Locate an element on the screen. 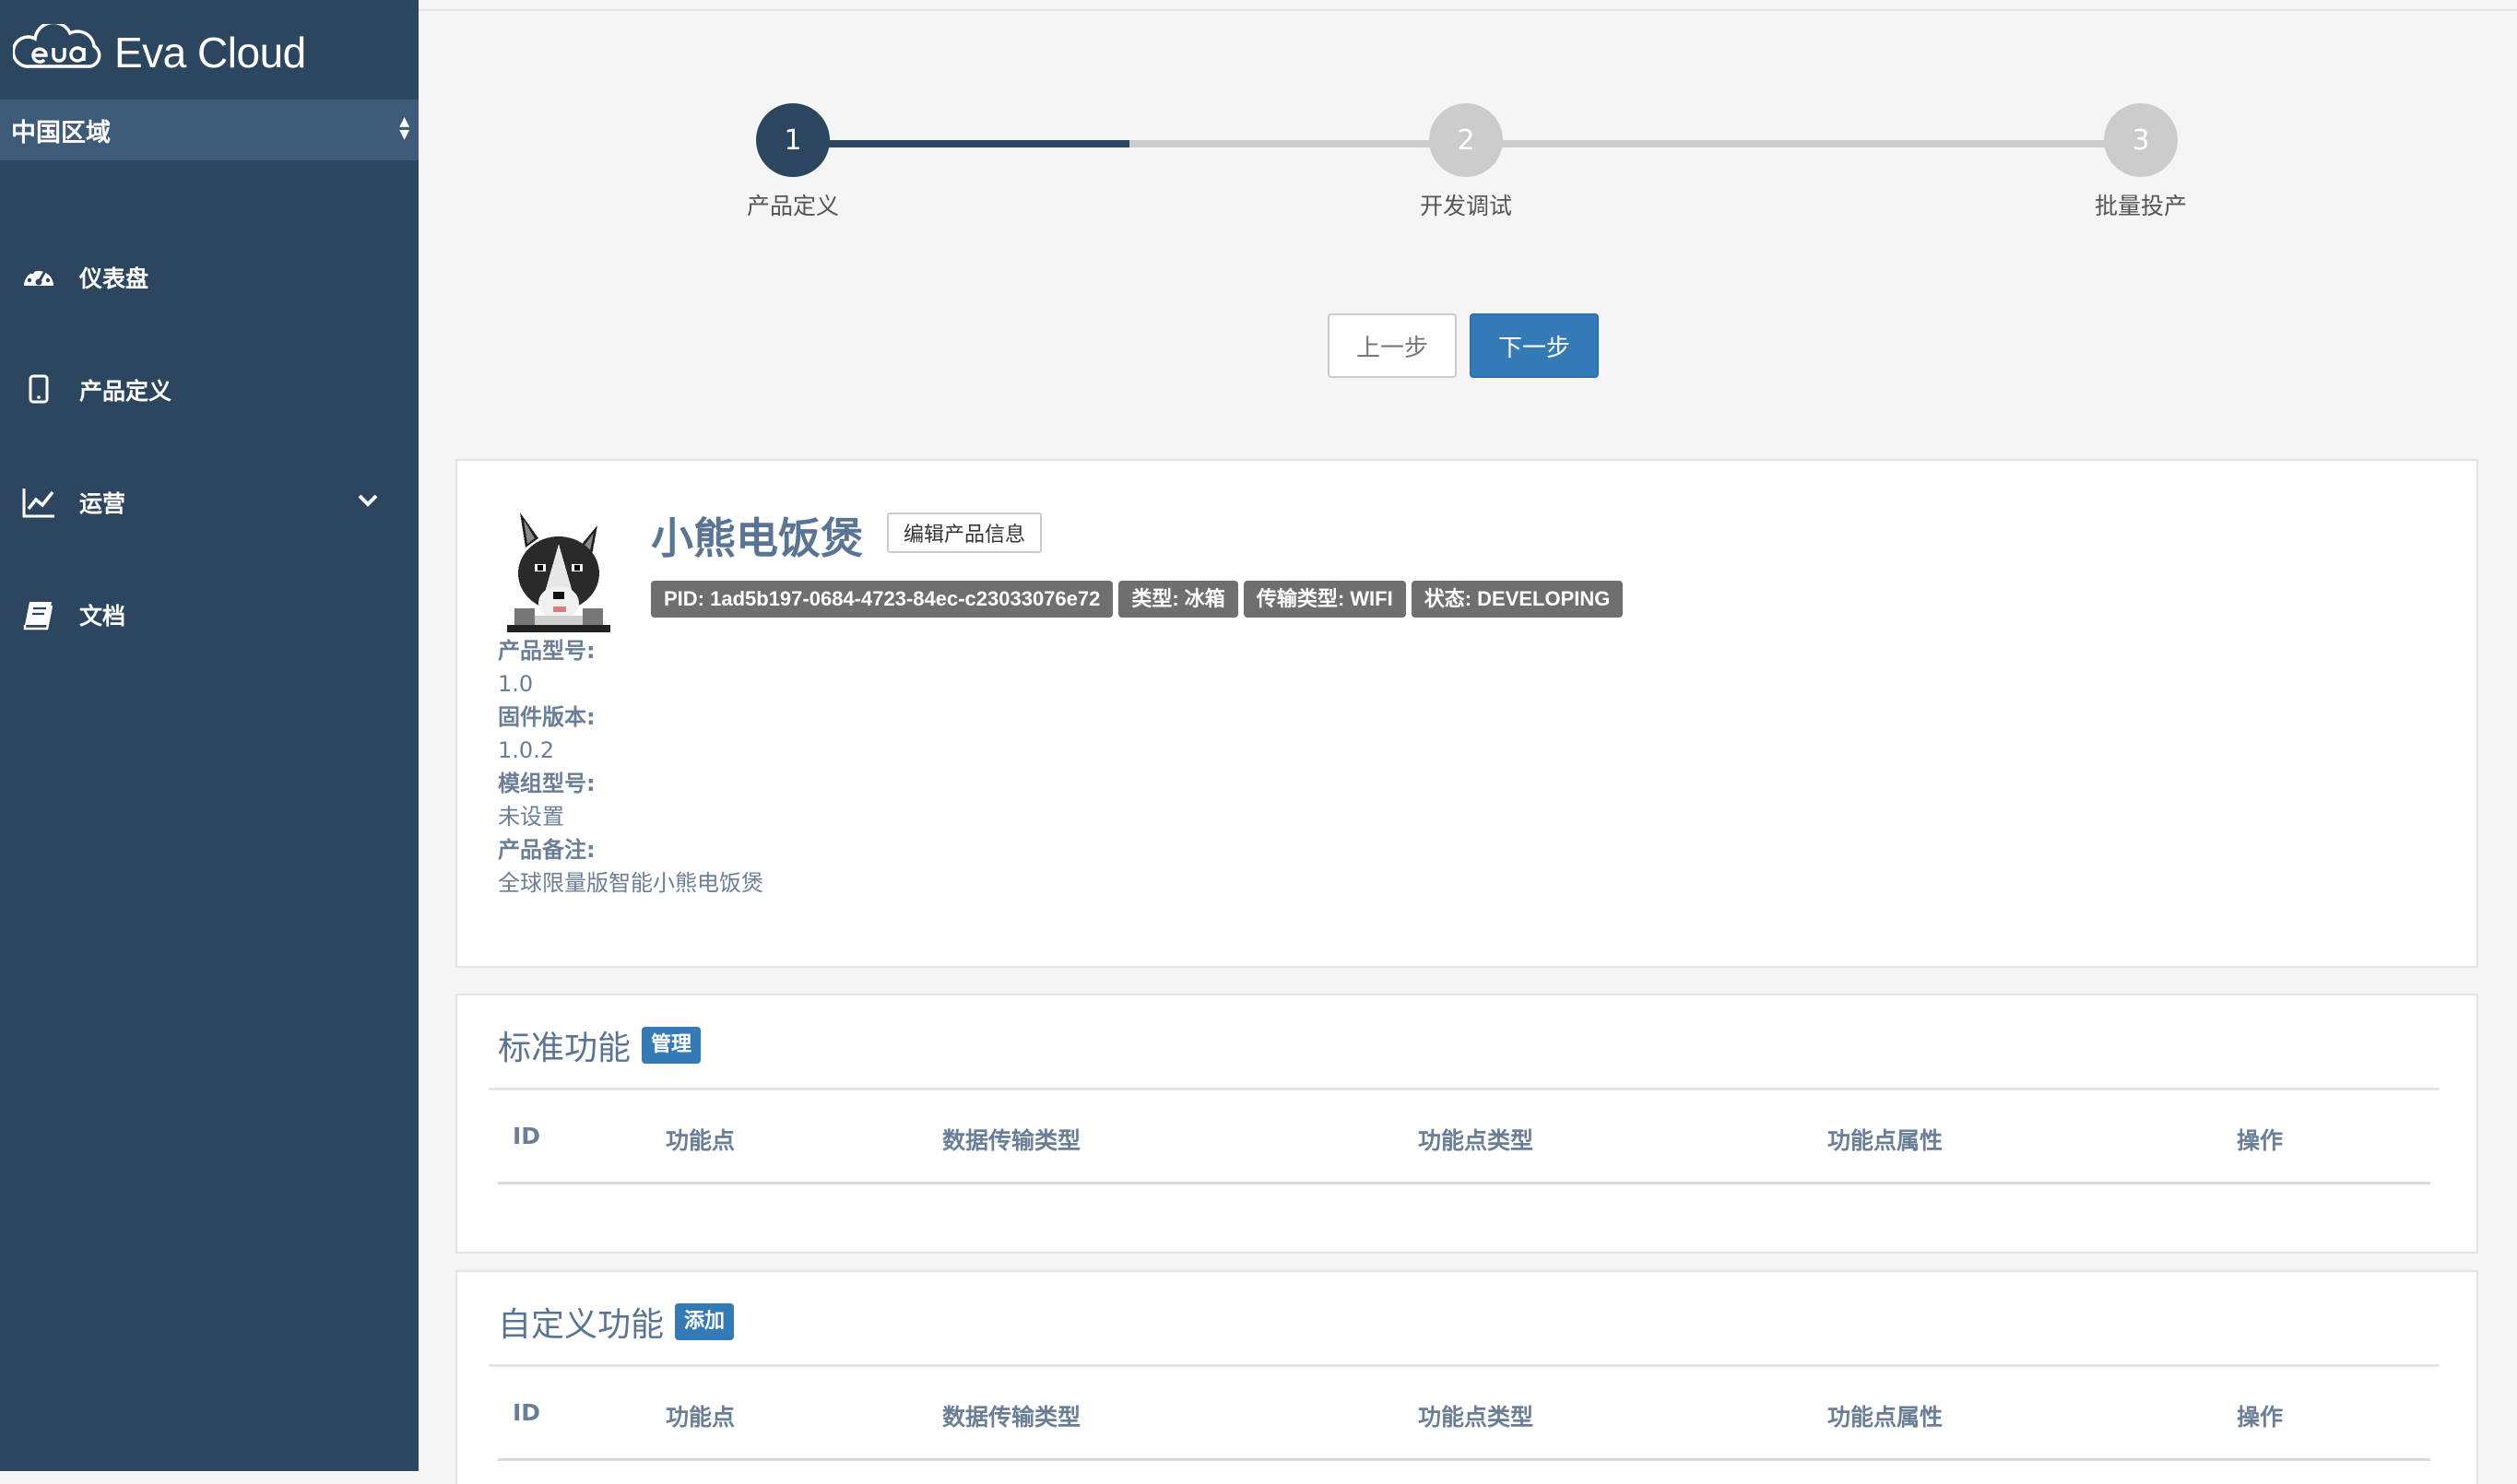  product-name: 小熊电饭煲 is located at coordinates (757, 538).